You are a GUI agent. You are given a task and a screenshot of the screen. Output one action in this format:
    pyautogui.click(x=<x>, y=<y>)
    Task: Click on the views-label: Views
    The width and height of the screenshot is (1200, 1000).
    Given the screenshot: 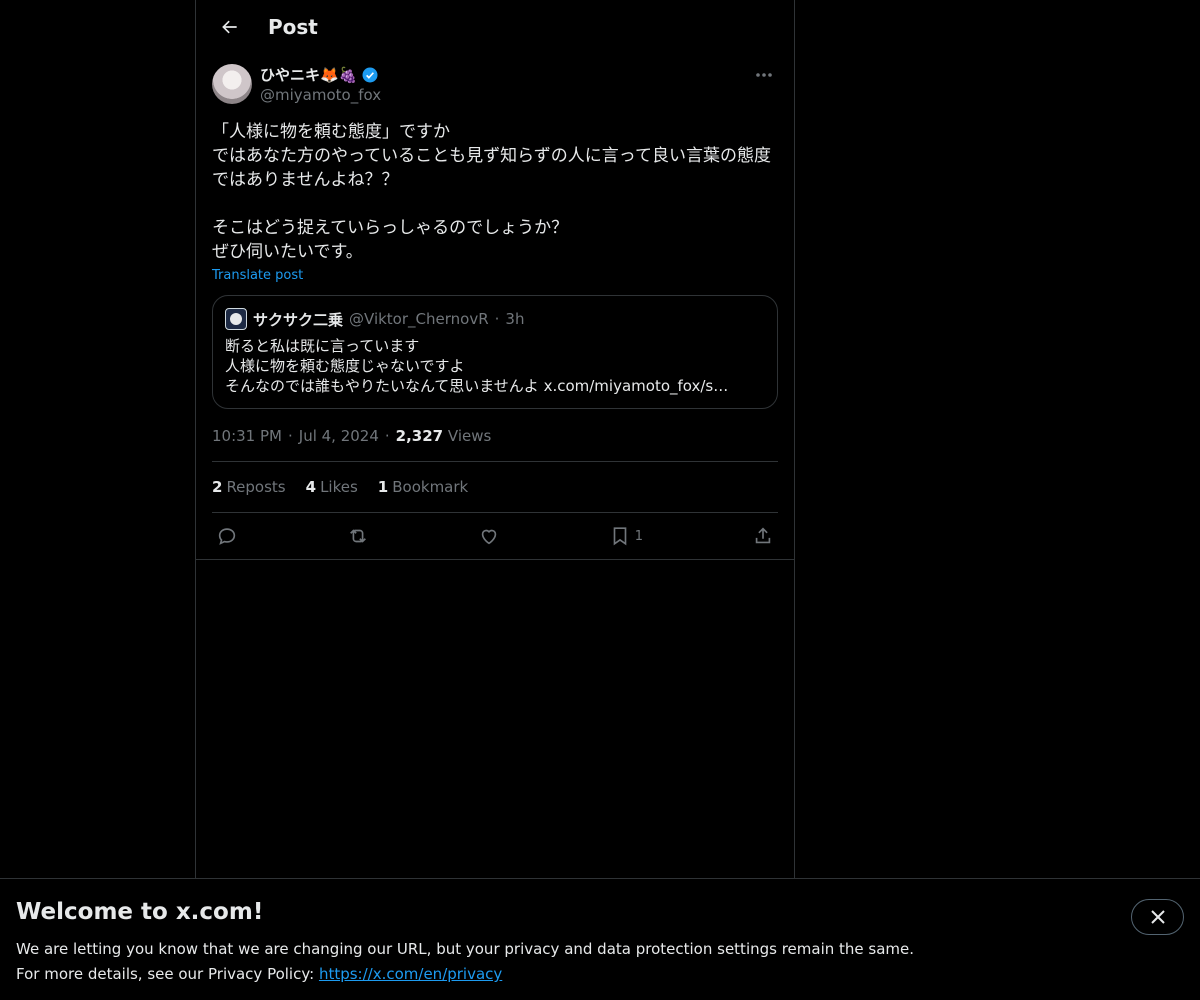 What is the action you would take?
    pyautogui.click(x=469, y=436)
    